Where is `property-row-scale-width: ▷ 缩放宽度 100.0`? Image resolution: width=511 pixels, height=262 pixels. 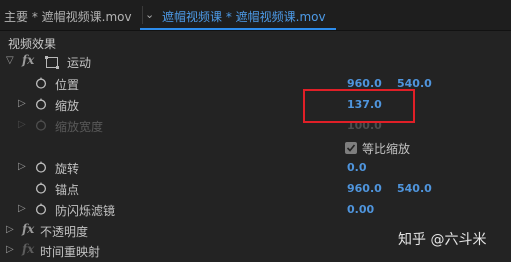 property-row-scale-width: ▷ 缩放宽度 100.0 is located at coordinates (255, 126).